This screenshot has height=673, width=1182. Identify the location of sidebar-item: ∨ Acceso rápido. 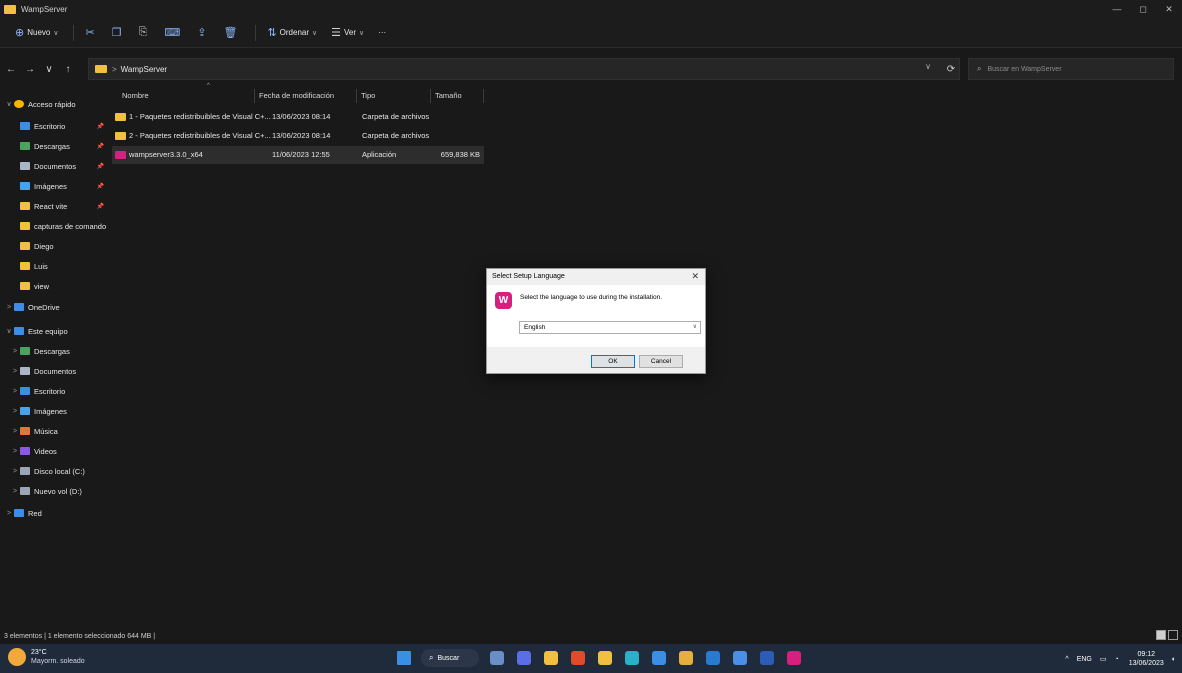
(56, 104).